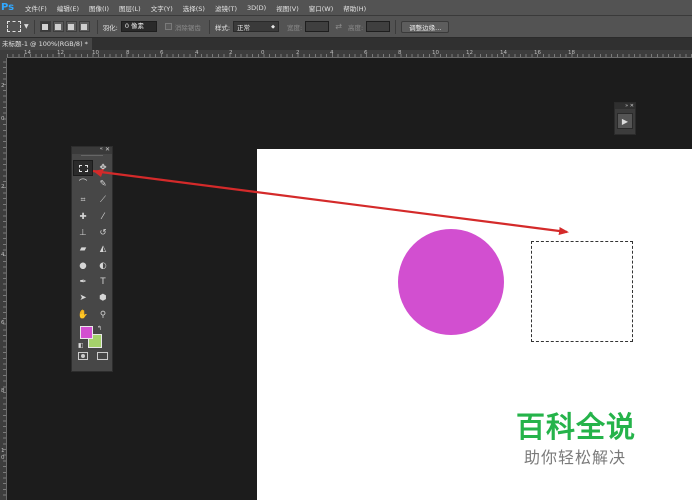 The width and height of the screenshot is (692, 500). I want to click on pen-icon: ✒, so click(83, 282).